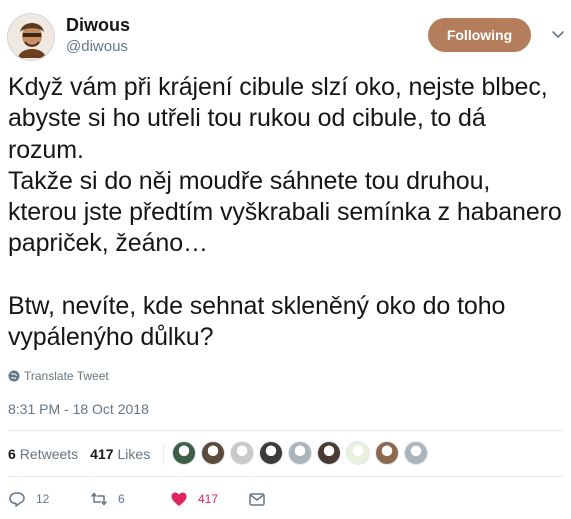  I want to click on liker-avatars, so click(302, 453).